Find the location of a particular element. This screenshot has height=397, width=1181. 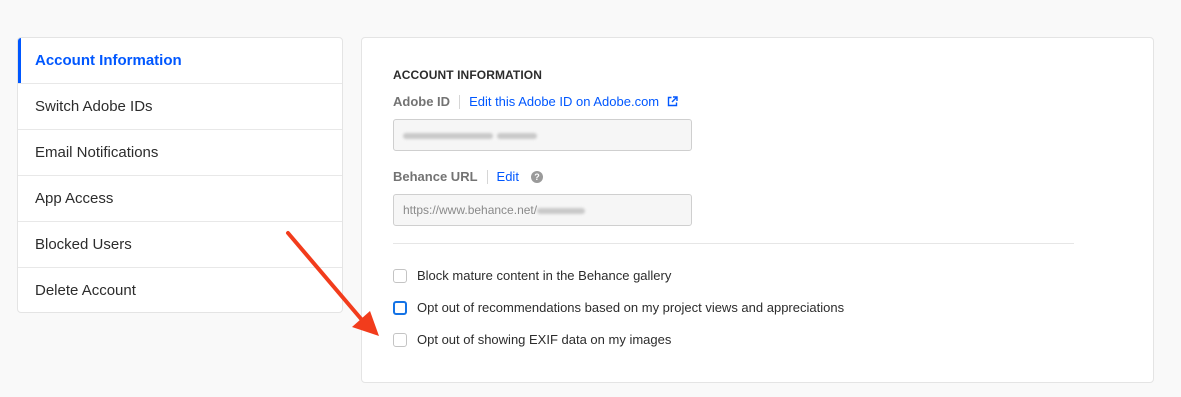

adobe-id-field is located at coordinates (542, 135).